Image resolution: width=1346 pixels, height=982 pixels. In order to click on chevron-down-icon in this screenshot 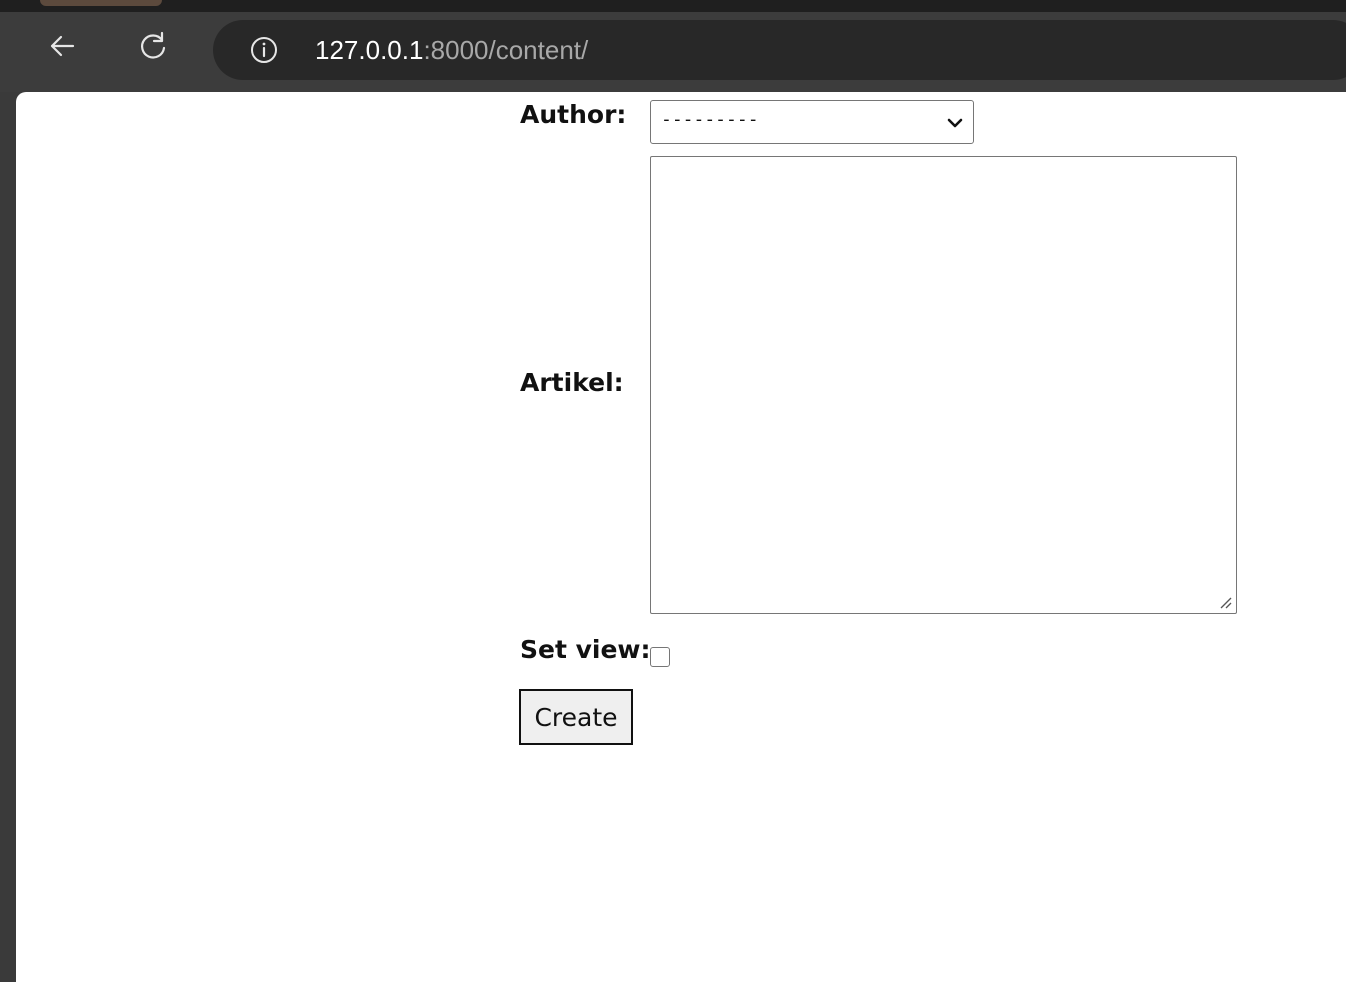, I will do `click(955, 123)`.